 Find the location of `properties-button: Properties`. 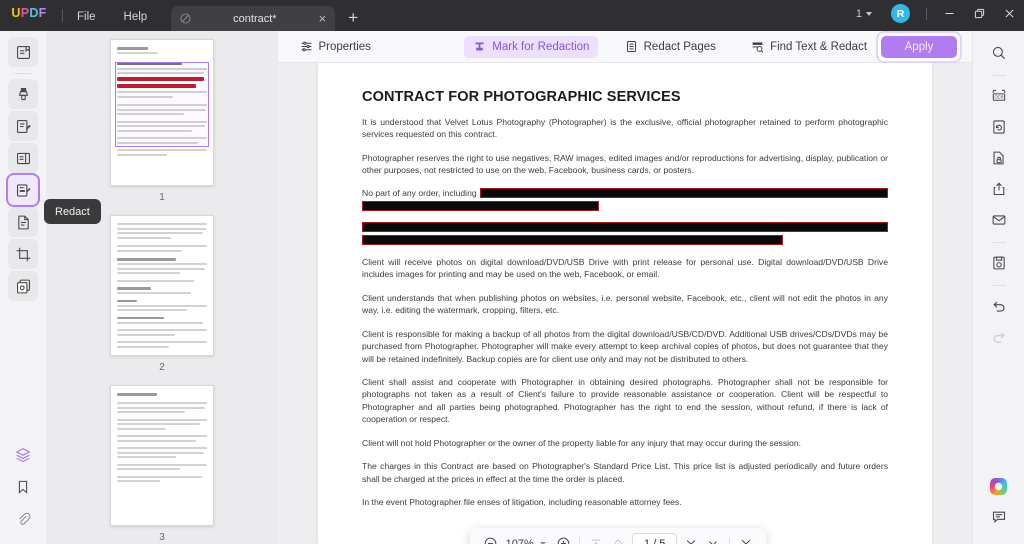

properties-button: Properties is located at coordinates (335, 47).